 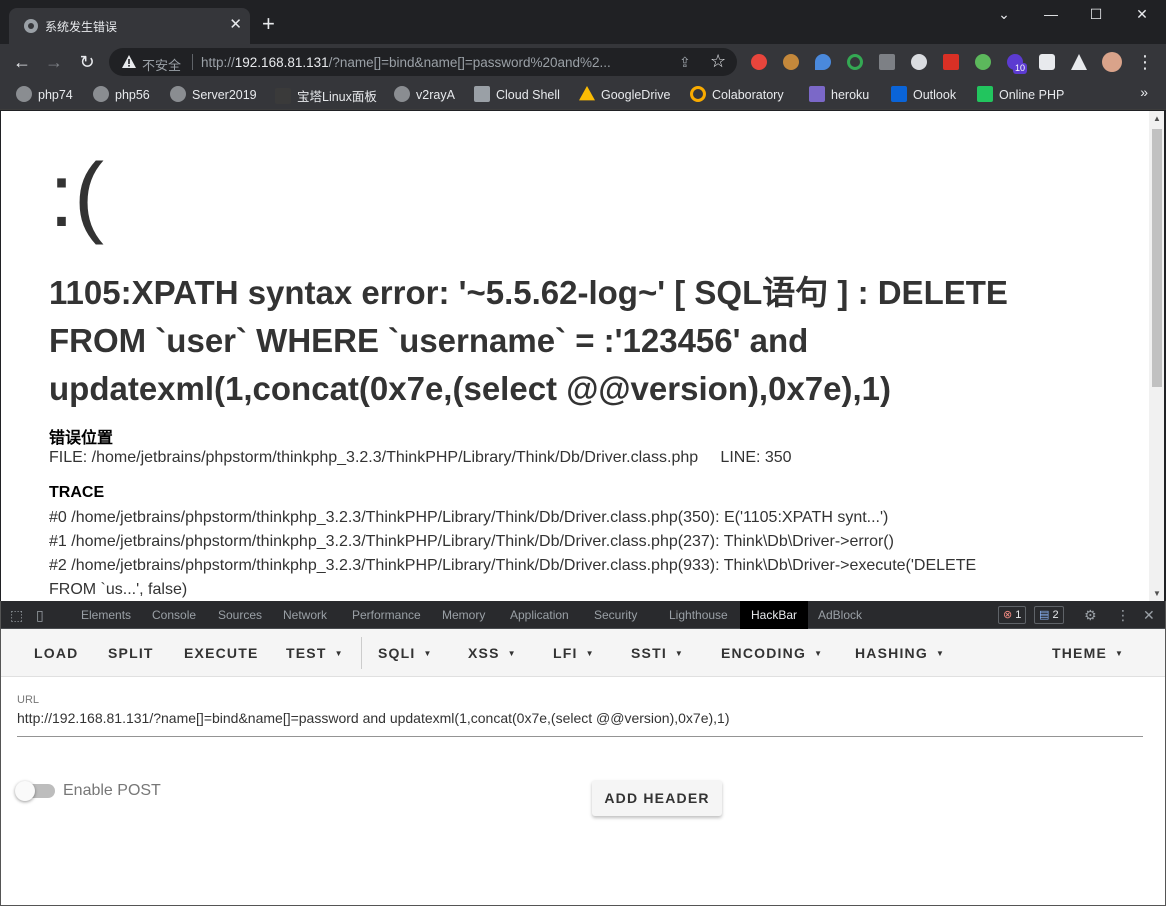 I want to click on tab-console: Console, so click(x=174, y=615).